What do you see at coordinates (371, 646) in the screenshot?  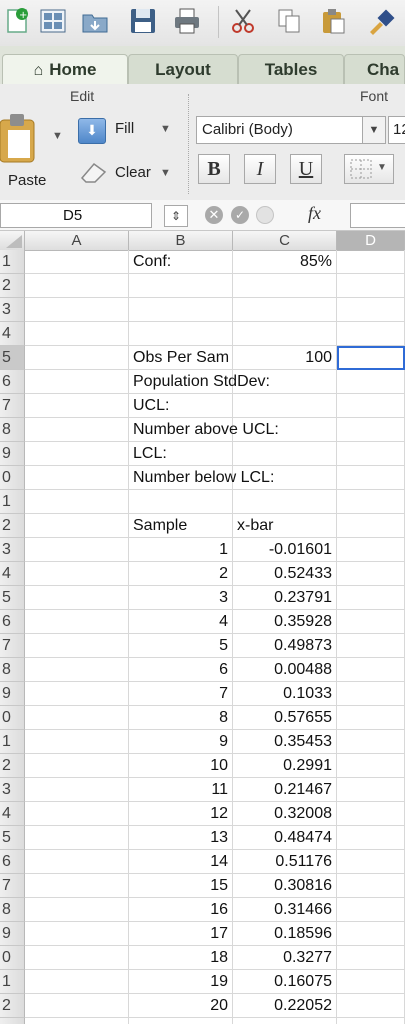 I see `cell-d17` at bounding box center [371, 646].